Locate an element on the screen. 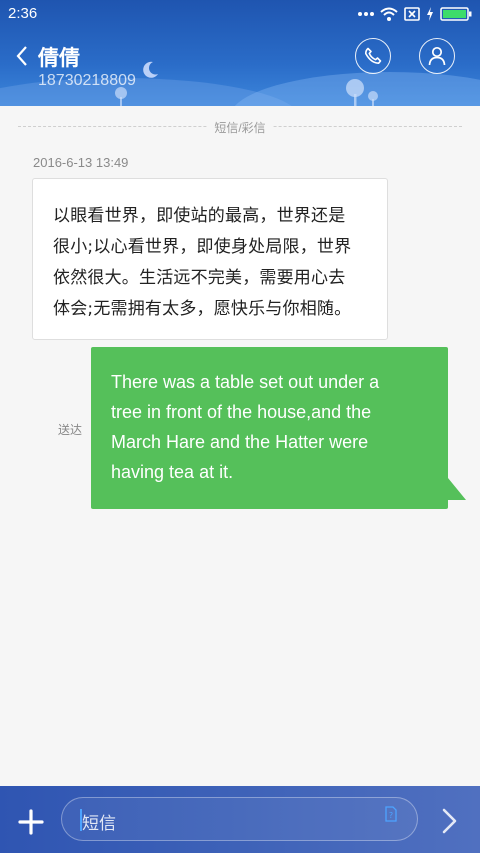 Image resolution: width=480 pixels, height=853 pixels. add-icon is located at coordinates (31, 822).